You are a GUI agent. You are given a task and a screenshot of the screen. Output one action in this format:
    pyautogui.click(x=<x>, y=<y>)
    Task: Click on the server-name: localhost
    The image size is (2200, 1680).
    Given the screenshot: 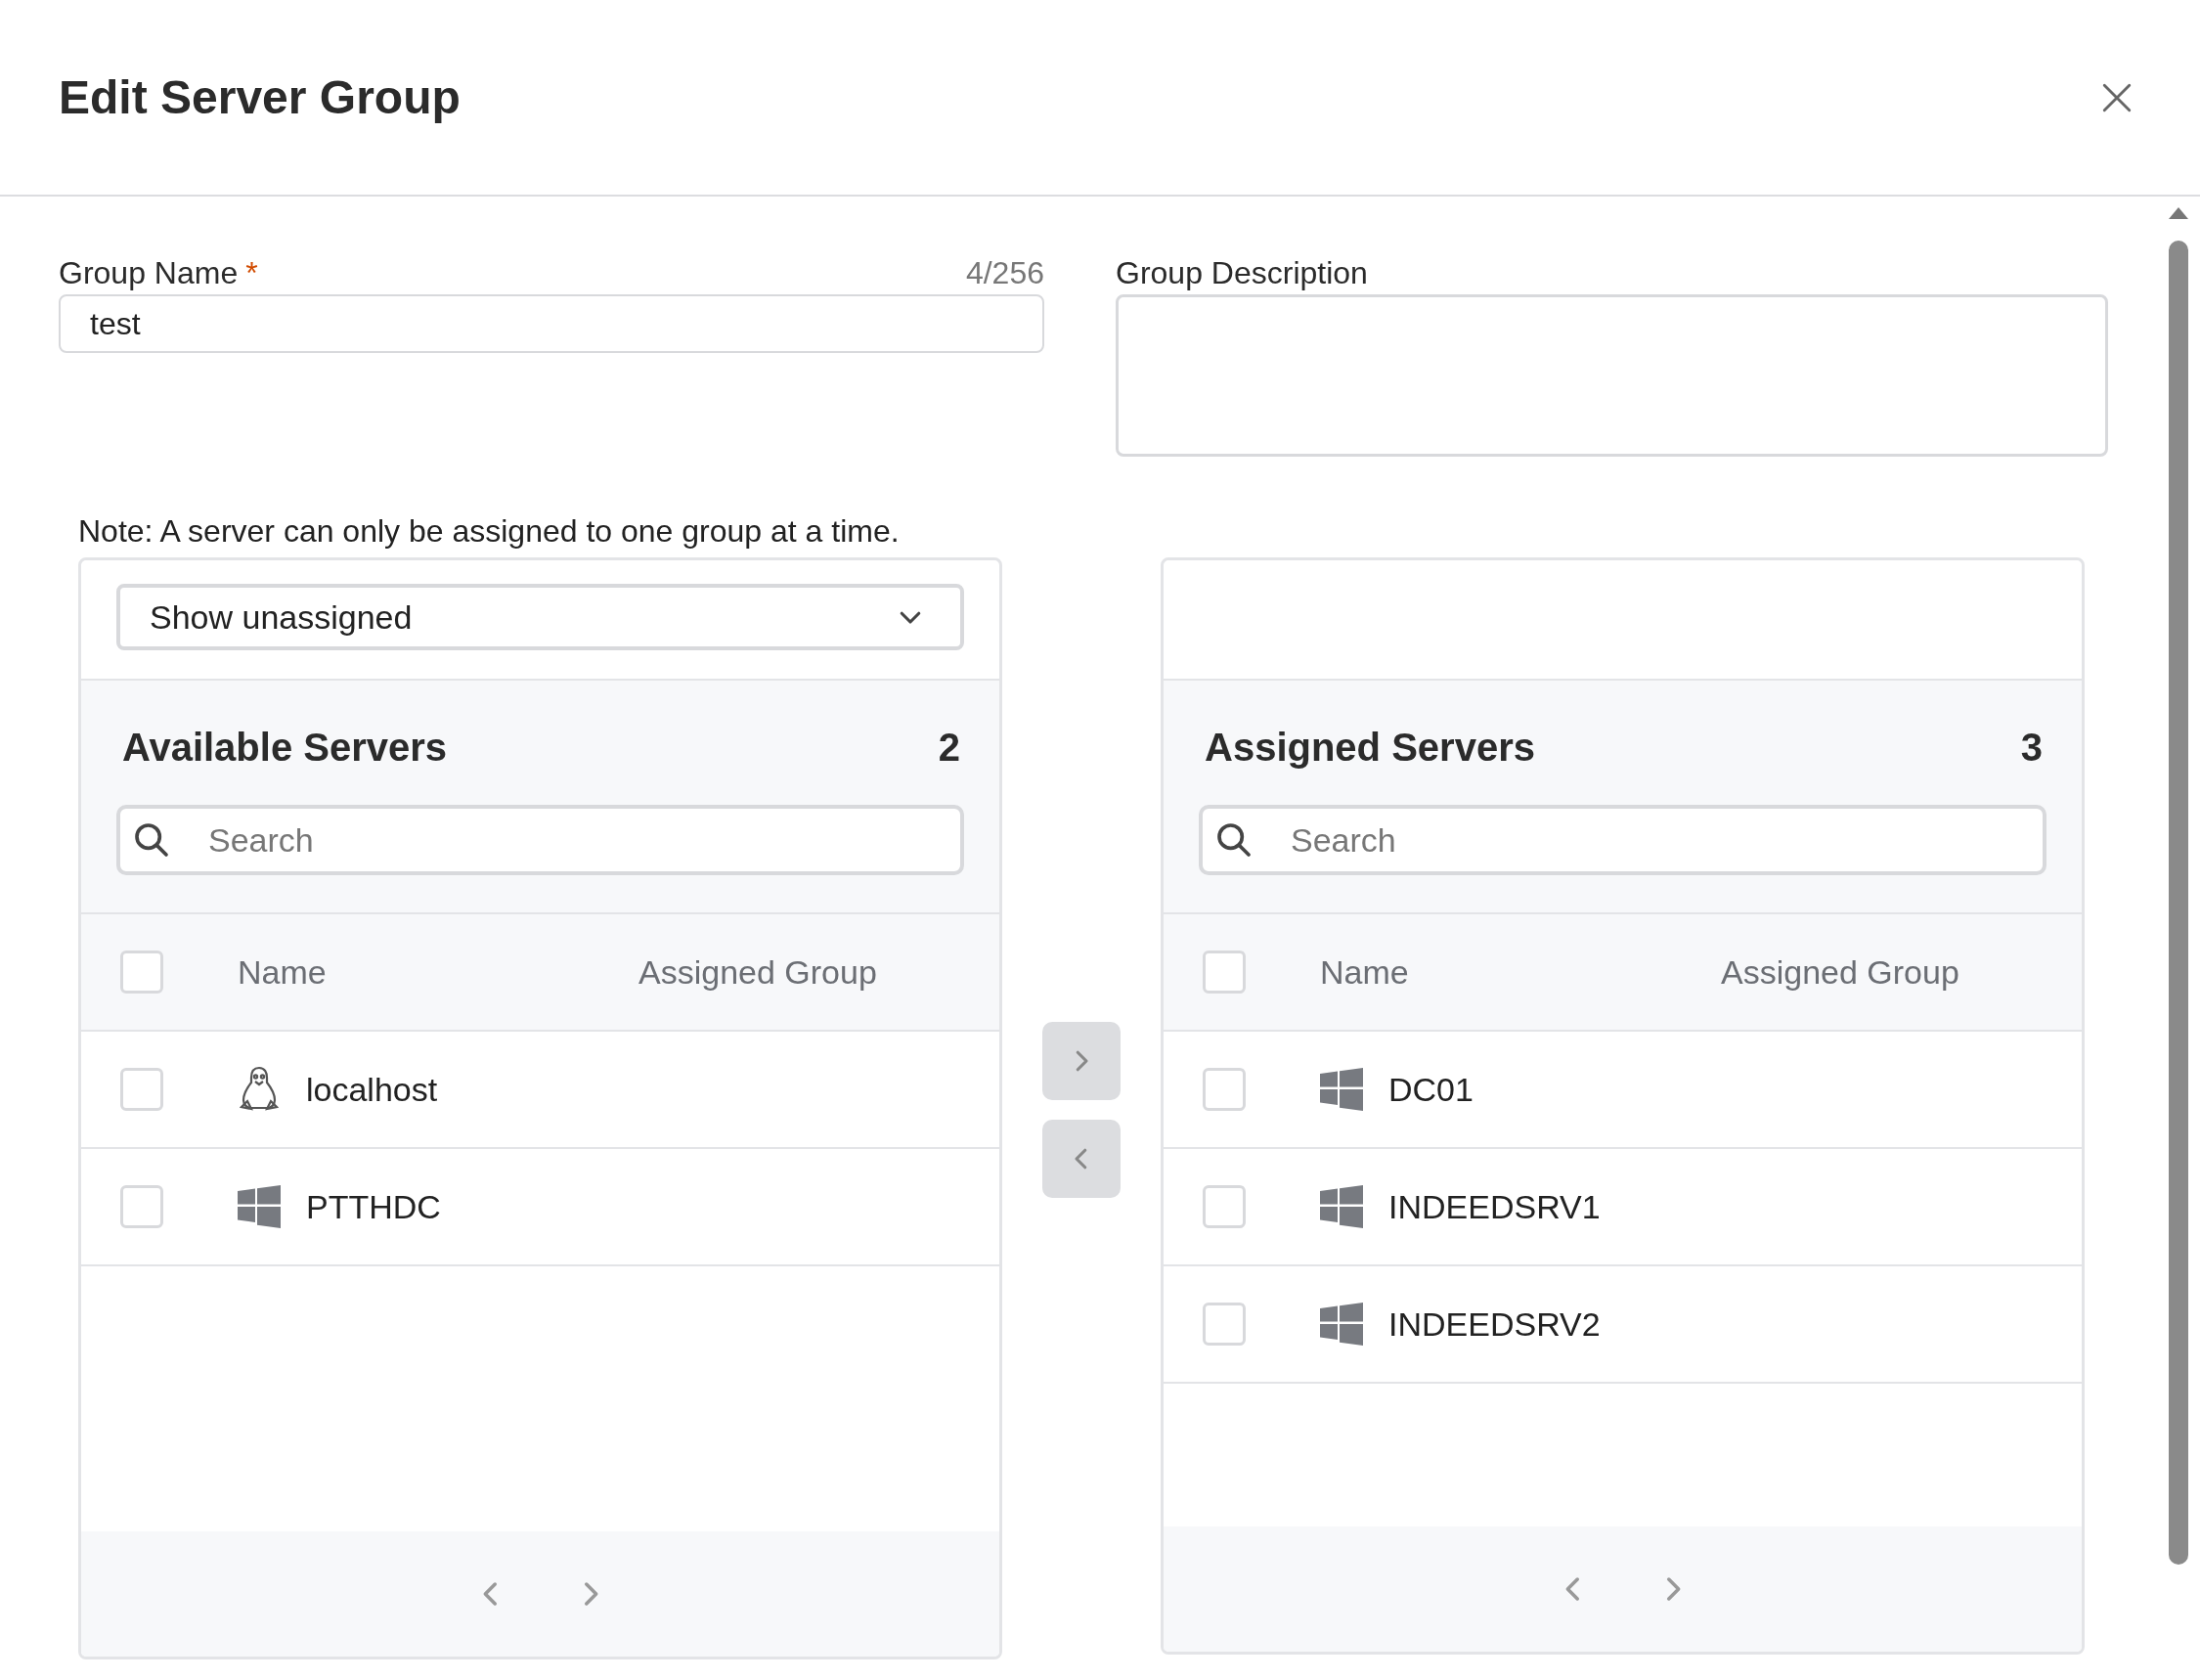 What is the action you would take?
    pyautogui.click(x=372, y=1089)
    